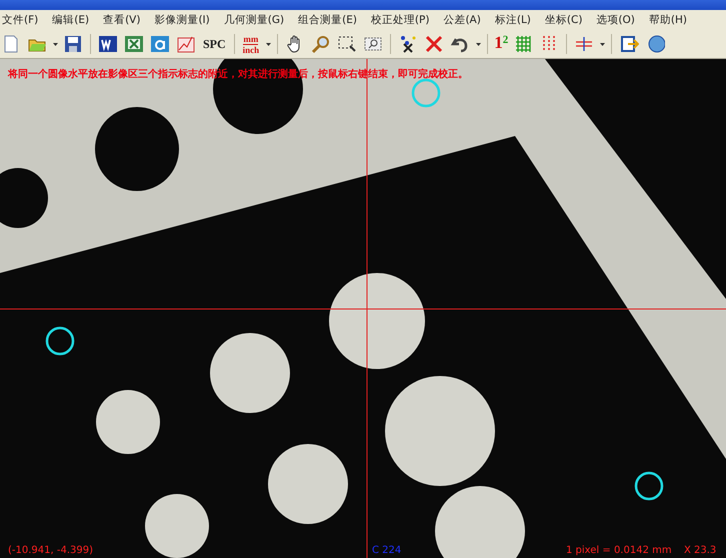 The height and width of the screenshot is (558, 726). Describe the element at coordinates (629, 44) in the screenshot. I see `exit-icon` at that location.